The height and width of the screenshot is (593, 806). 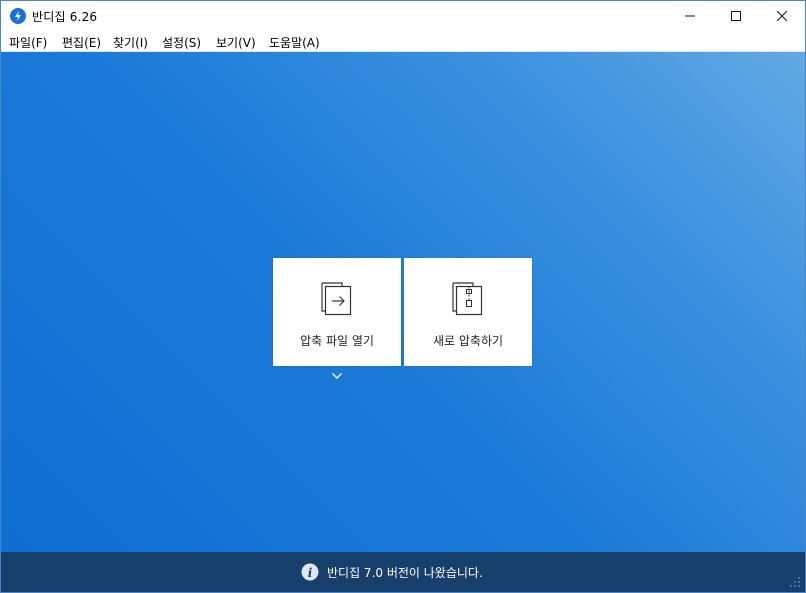 I want to click on menu-help: 도움말(A), so click(x=294, y=42).